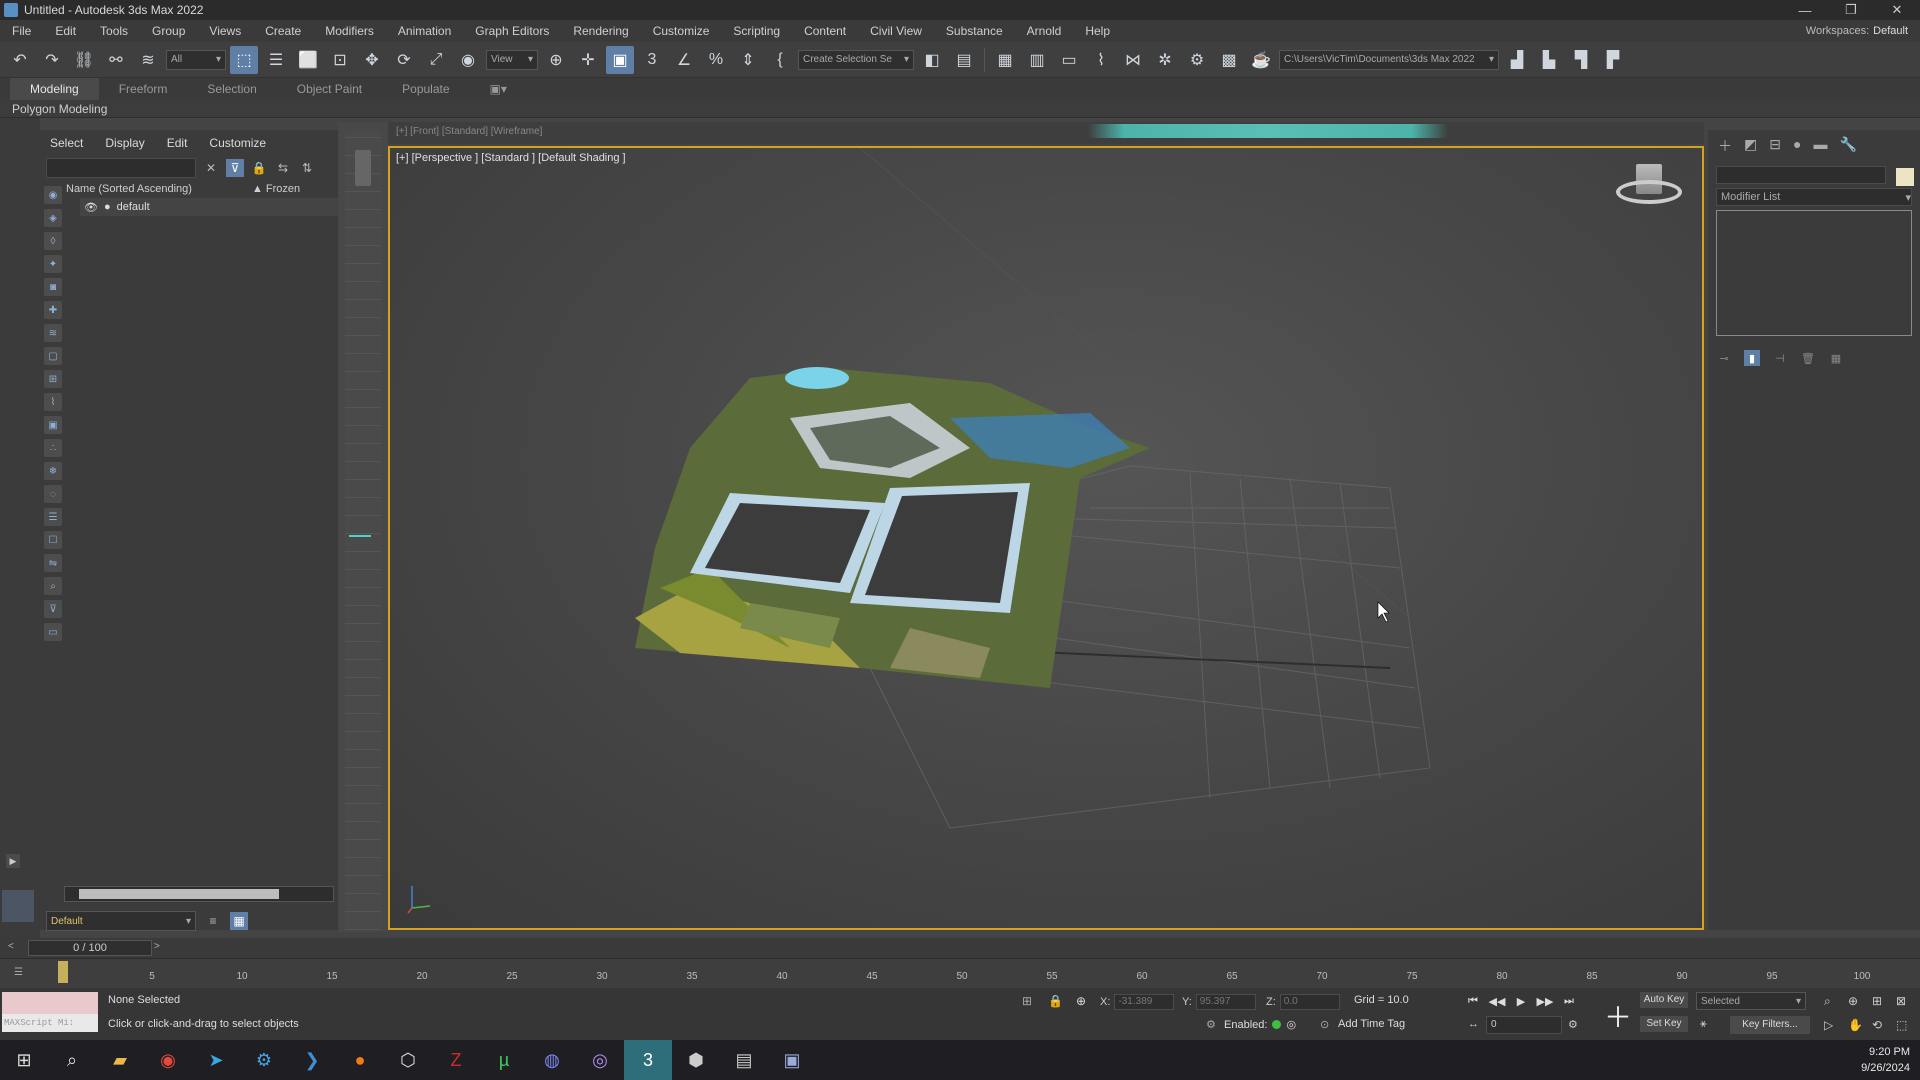 This screenshot has height=1080, width=1920. What do you see at coordinates (1055, 1001) in the screenshot?
I see `selection-lock-icon: 🔒` at bounding box center [1055, 1001].